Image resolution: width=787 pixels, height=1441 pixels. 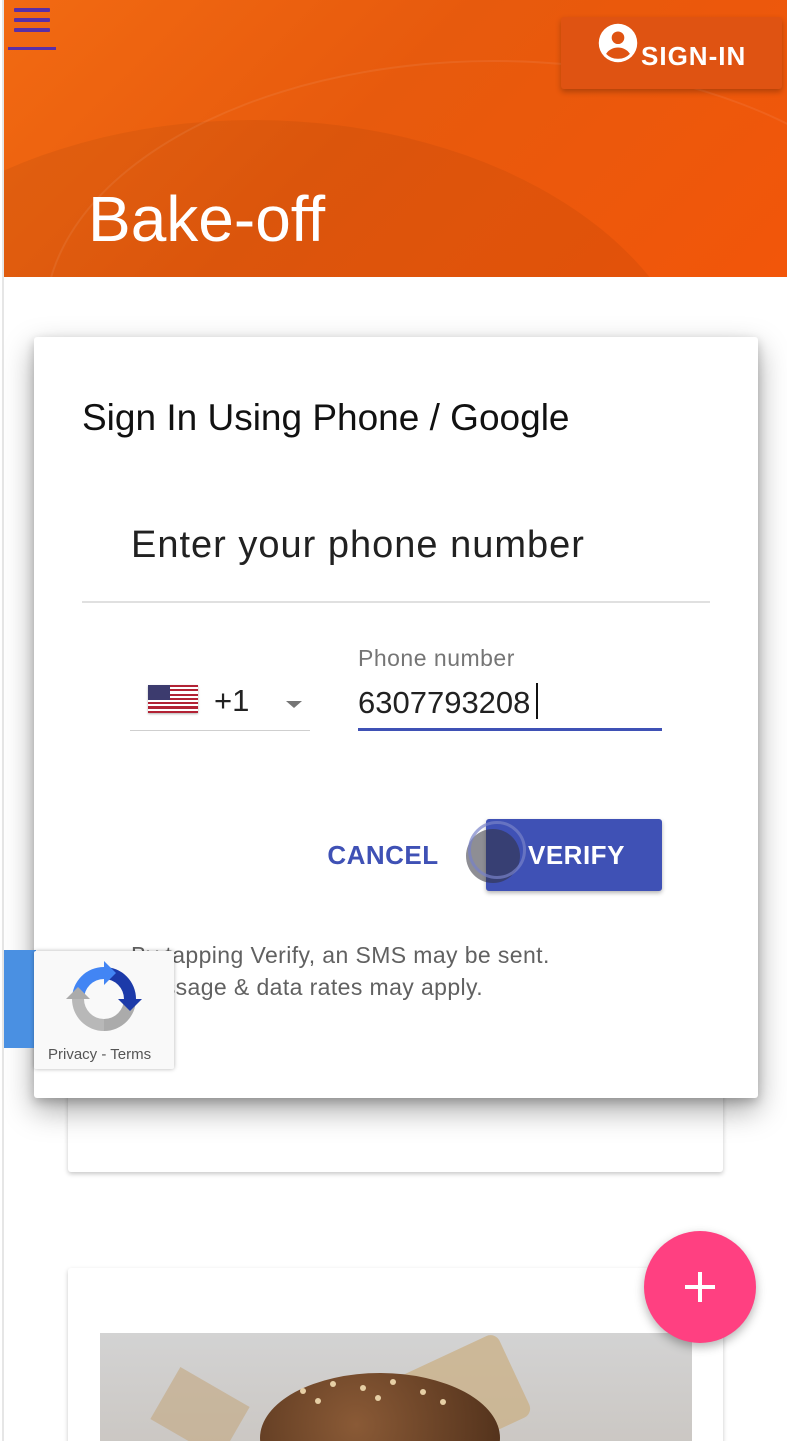 What do you see at coordinates (104, 996) in the screenshot?
I see `recaptcha-logo-icon` at bounding box center [104, 996].